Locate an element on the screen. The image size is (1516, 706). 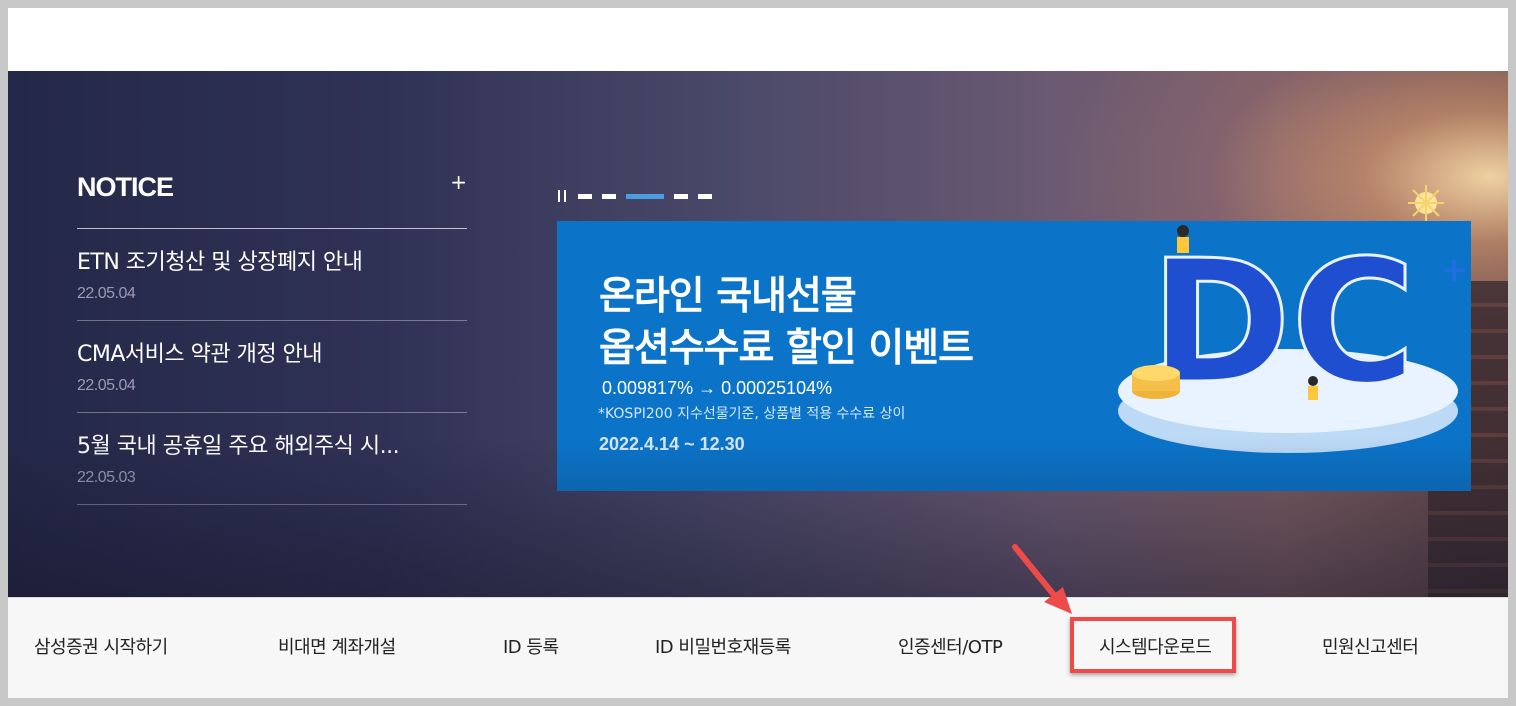
notice-title: NOTICE is located at coordinates (125, 187).